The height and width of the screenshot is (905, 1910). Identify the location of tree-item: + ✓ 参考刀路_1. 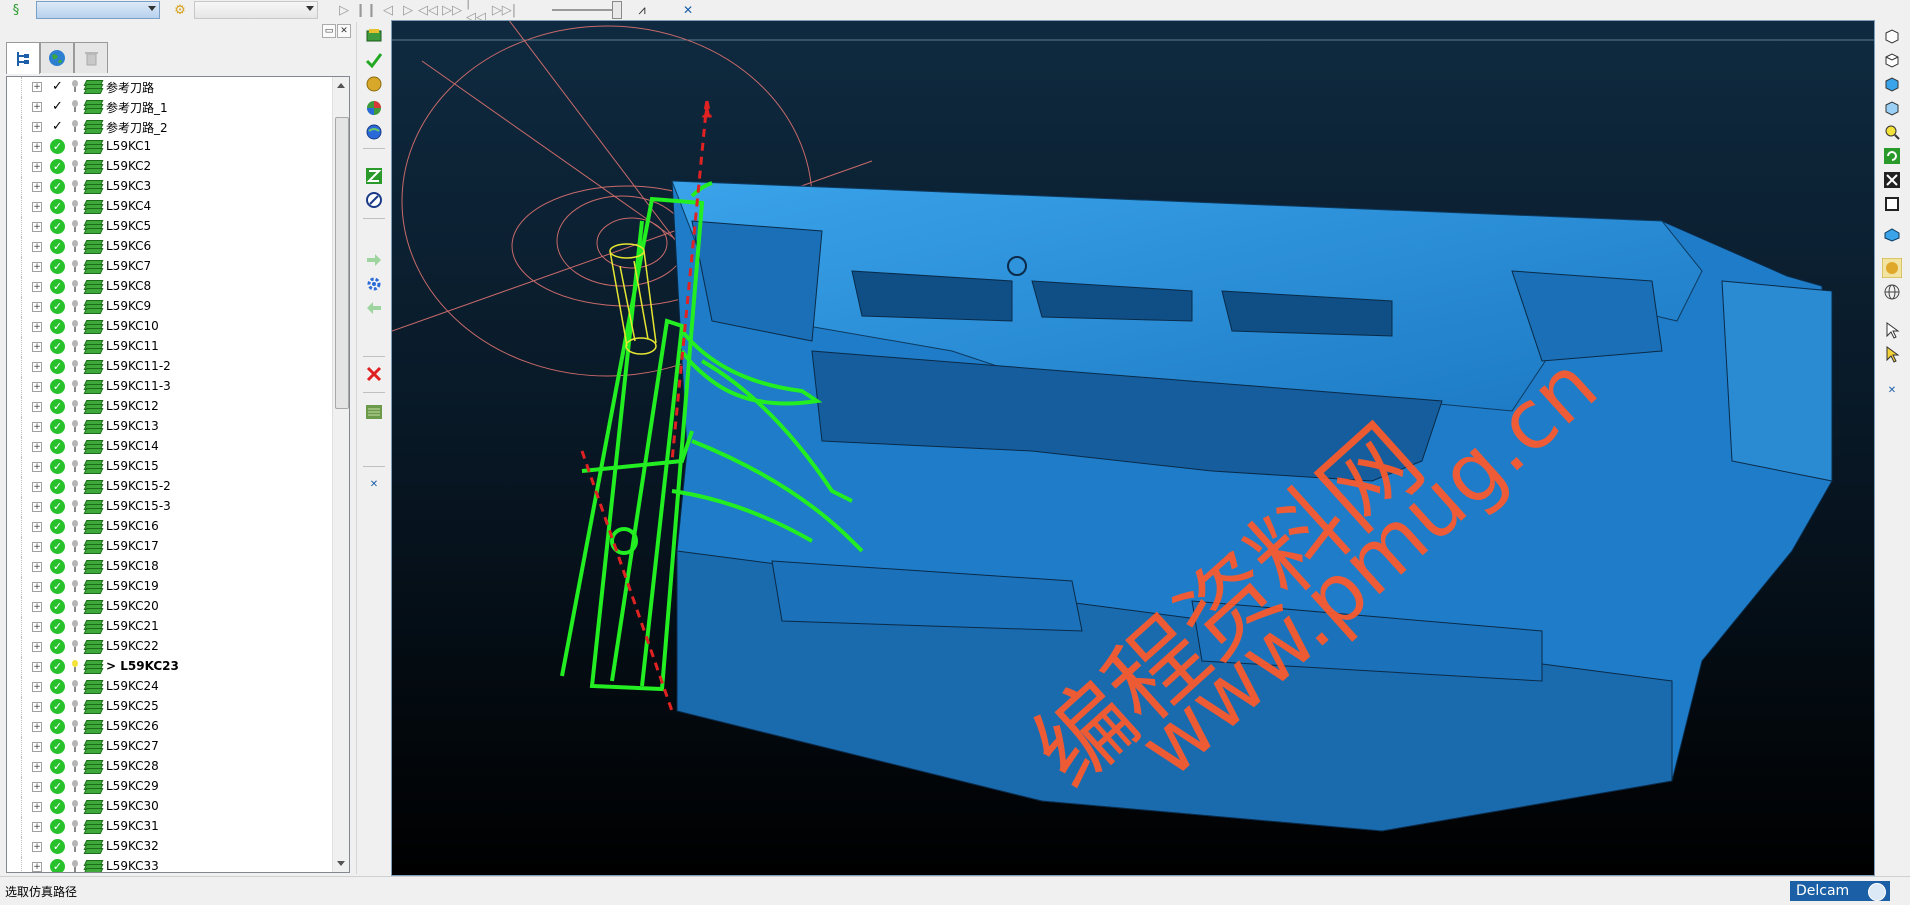
(169, 107).